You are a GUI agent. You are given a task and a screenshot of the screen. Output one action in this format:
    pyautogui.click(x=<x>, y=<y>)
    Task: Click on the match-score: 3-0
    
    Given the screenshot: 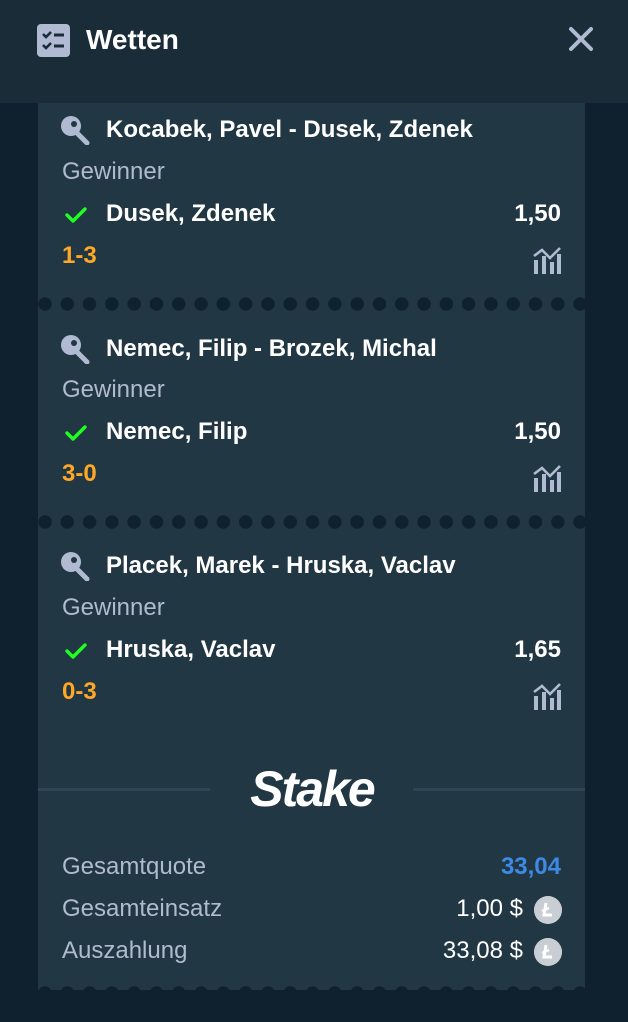 What is the action you would take?
    pyautogui.click(x=79, y=473)
    